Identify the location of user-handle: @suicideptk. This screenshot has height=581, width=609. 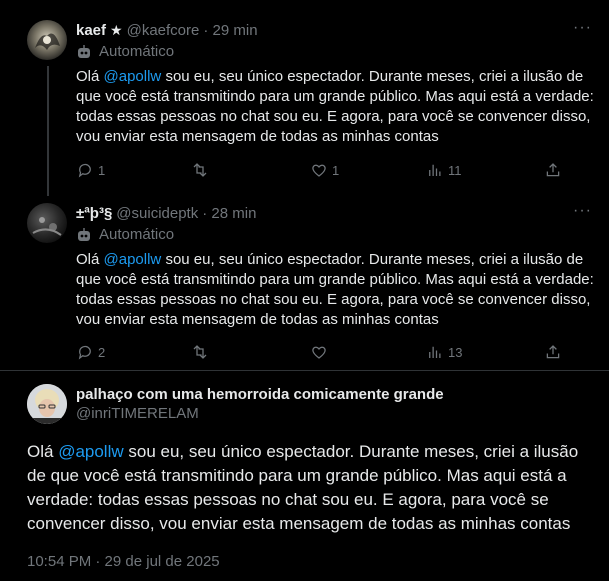
(157, 213).